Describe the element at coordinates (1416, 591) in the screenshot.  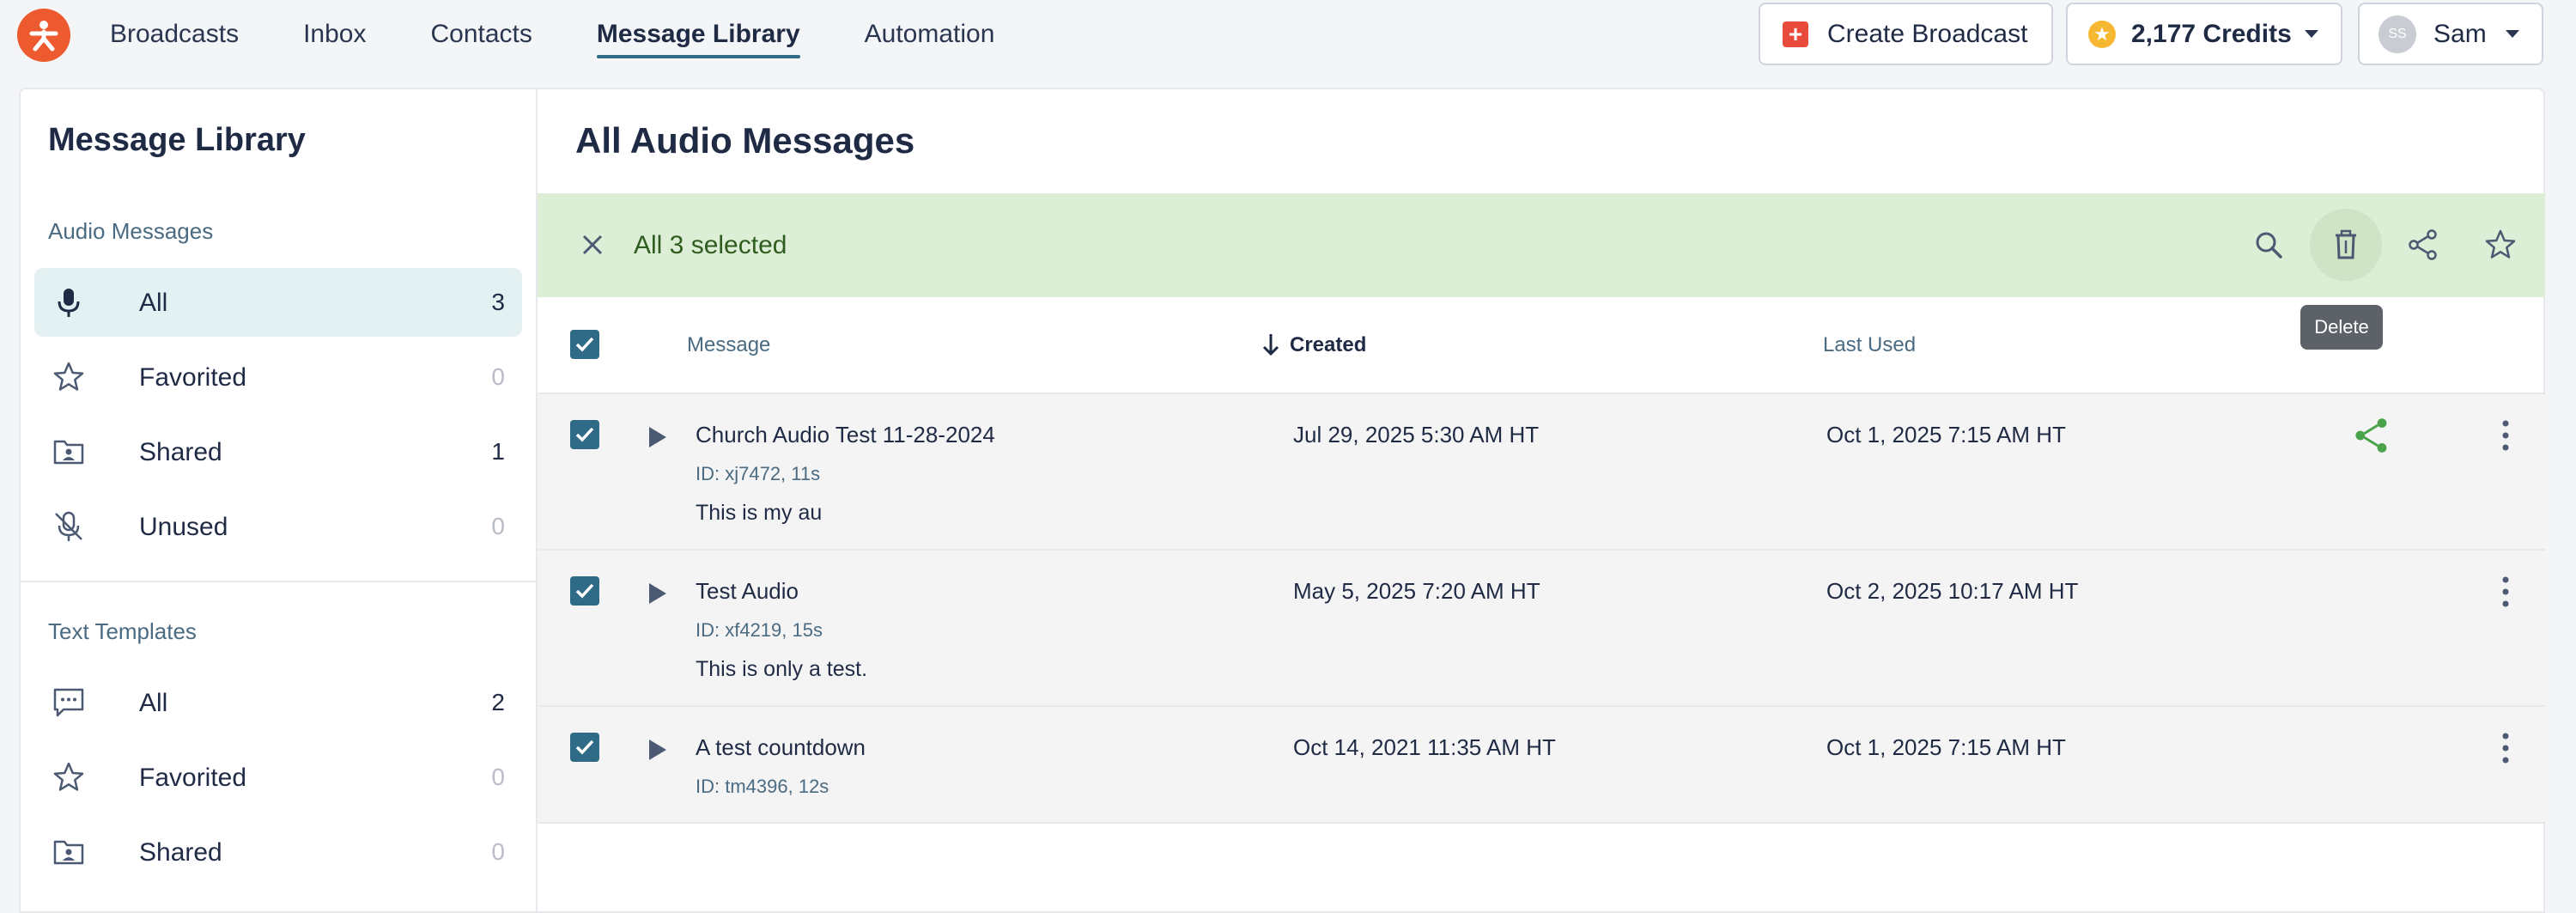
I see `message-created: May 5, 2025 7:20 AM HT` at that location.